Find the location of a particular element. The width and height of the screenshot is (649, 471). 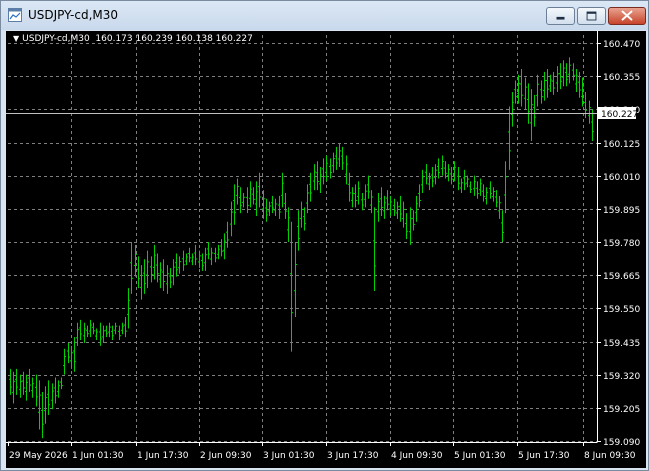

y-tick-label: 159.090 is located at coordinates (621, 443).